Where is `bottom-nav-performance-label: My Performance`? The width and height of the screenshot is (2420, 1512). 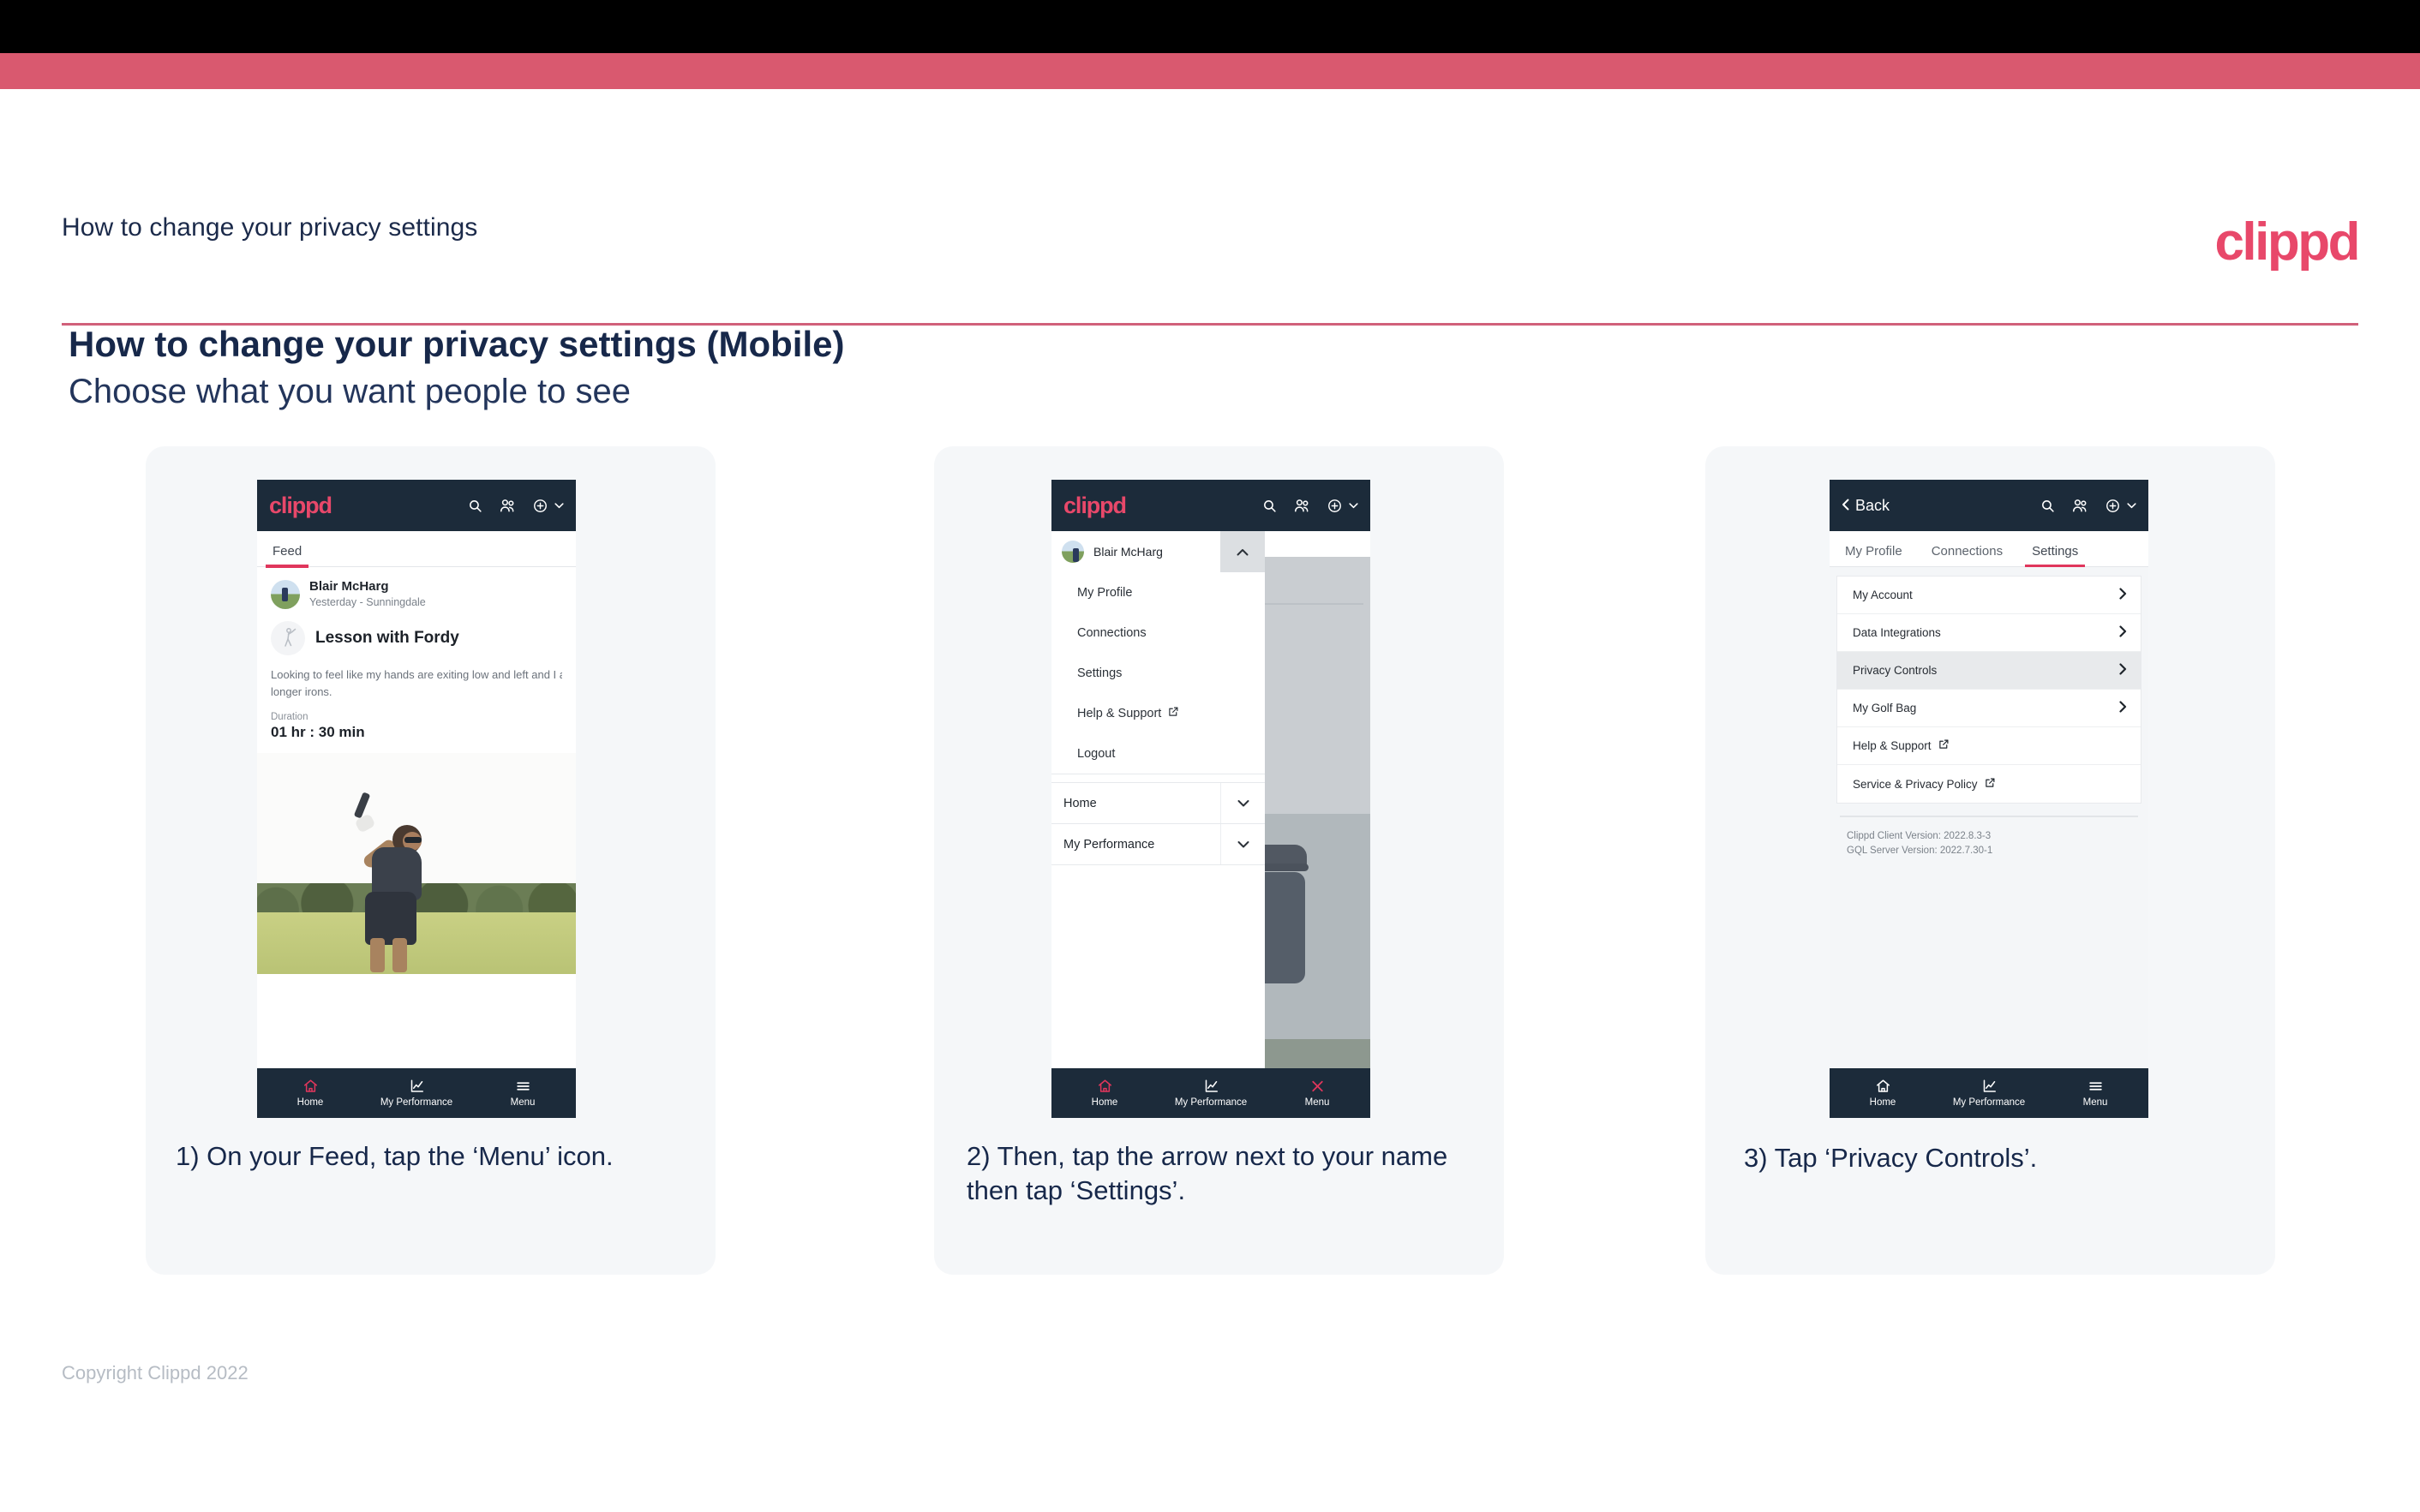
bottom-nav-performance-label: My Performance is located at coordinates (1989, 1103).